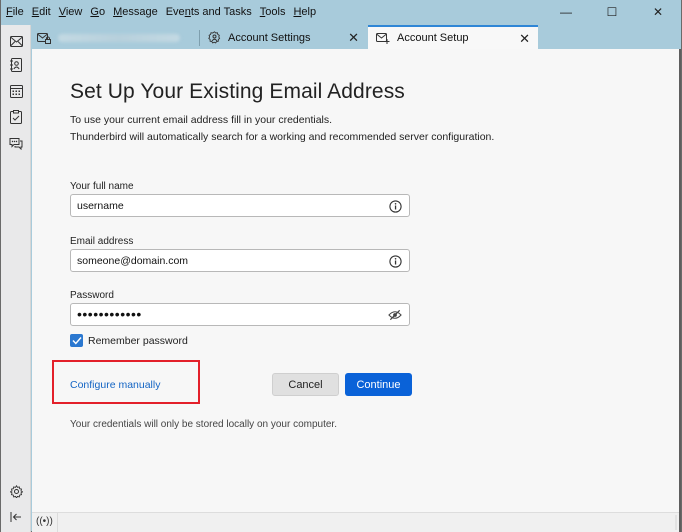  Describe the element at coordinates (680, 290) in the screenshot. I see `window-right-border` at that location.